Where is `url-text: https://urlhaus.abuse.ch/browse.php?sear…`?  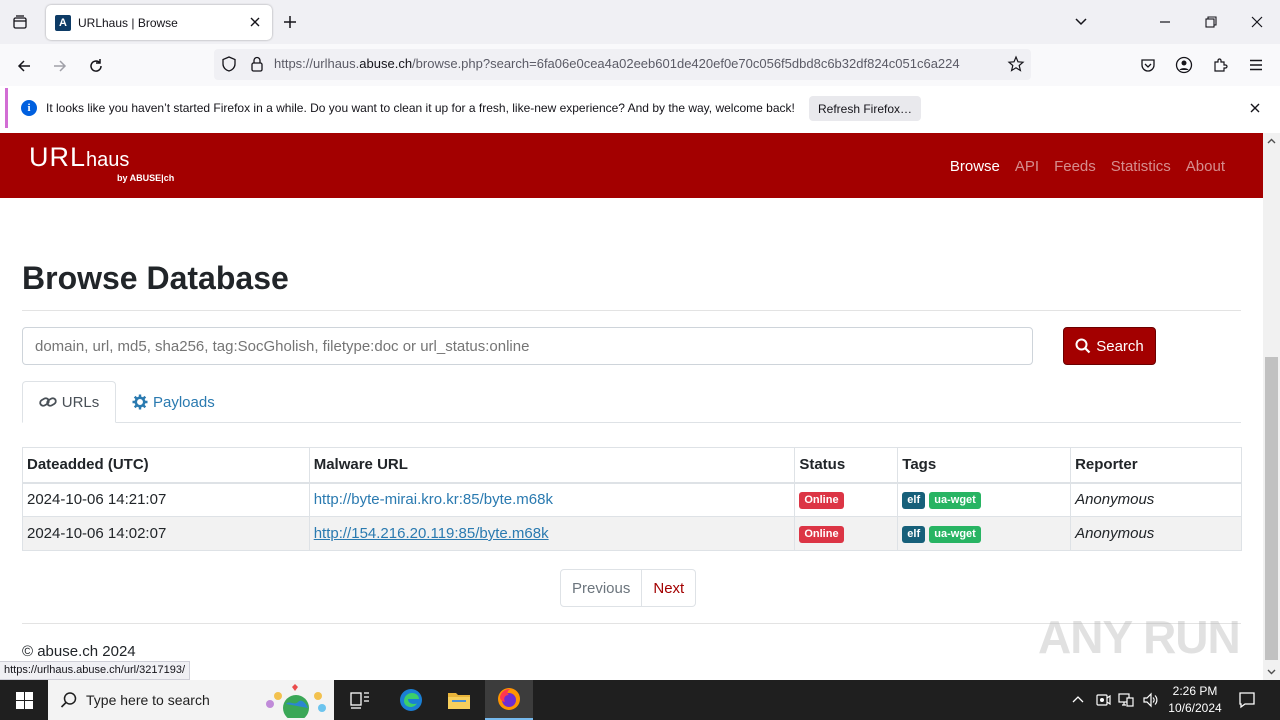 url-text: https://urlhaus.abuse.ch/browse.php?sear… is located at coordinates (636, 63).